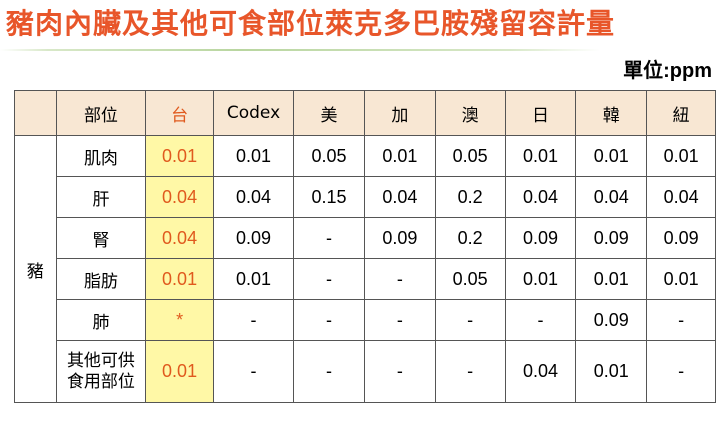 The width and height of the screenshot is (720, 448). What do you see at coordinates (300, 50) in the screenshot?
I see `title-divider` at bounding box center [300, 50].